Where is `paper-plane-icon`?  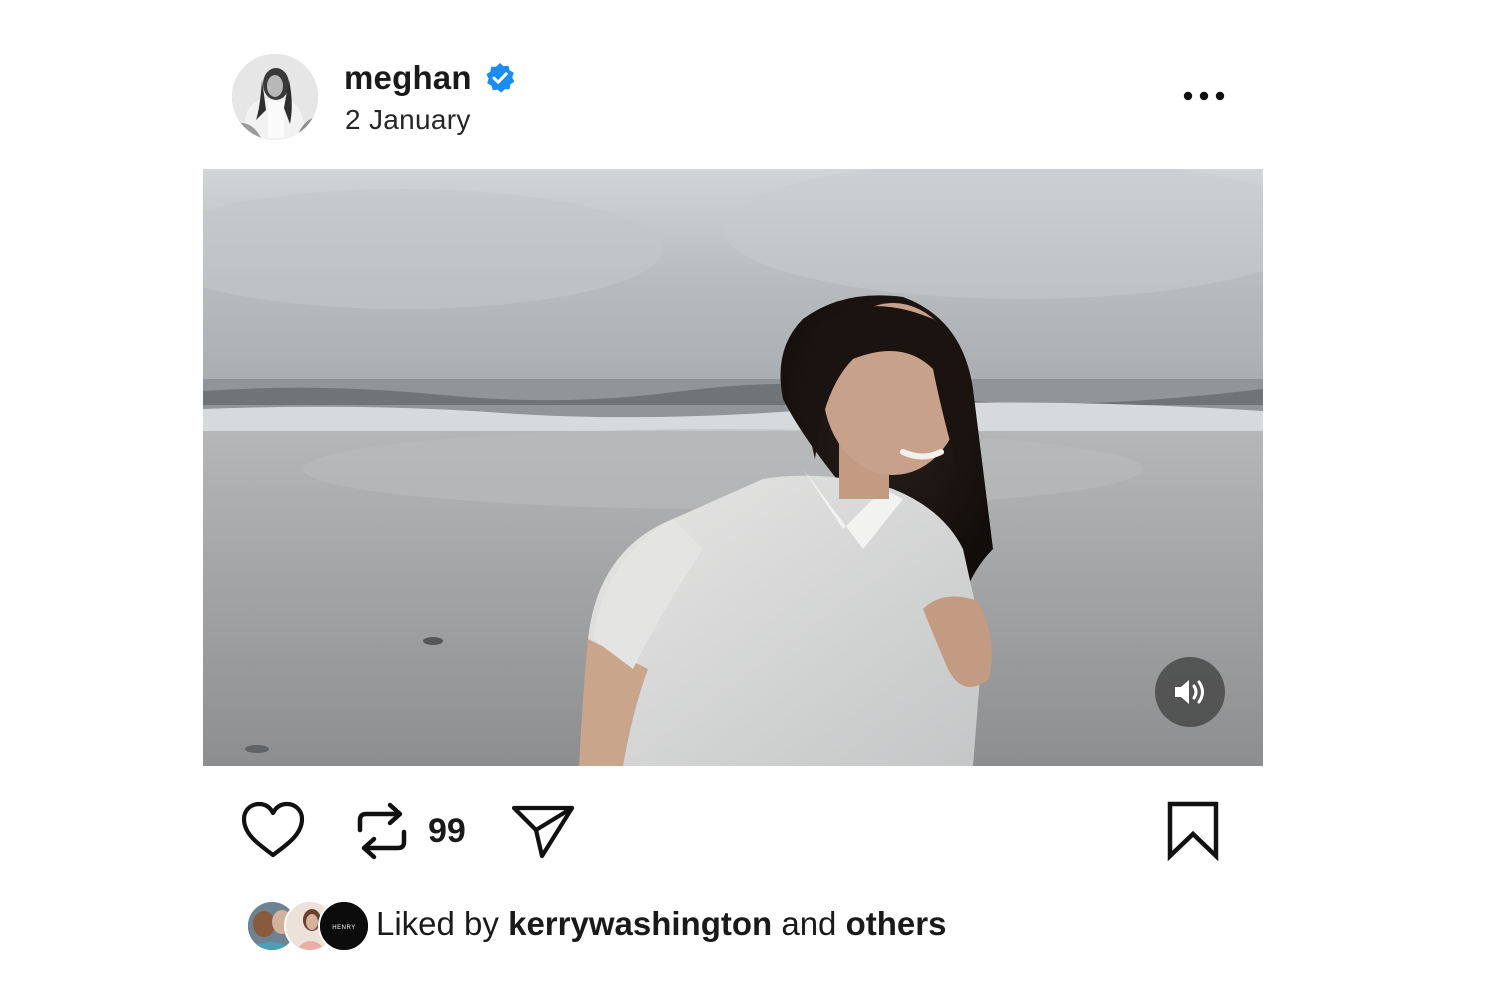
paper-plane-icon is located at coordinates (543, 832).